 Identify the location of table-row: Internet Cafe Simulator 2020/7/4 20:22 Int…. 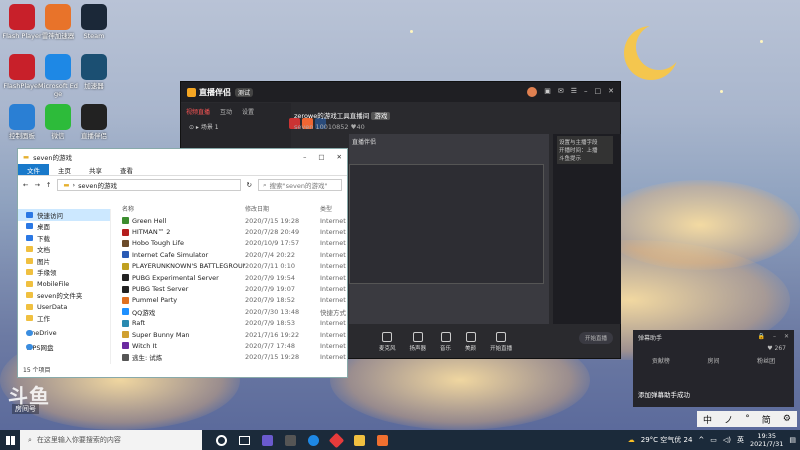
(233, 254).